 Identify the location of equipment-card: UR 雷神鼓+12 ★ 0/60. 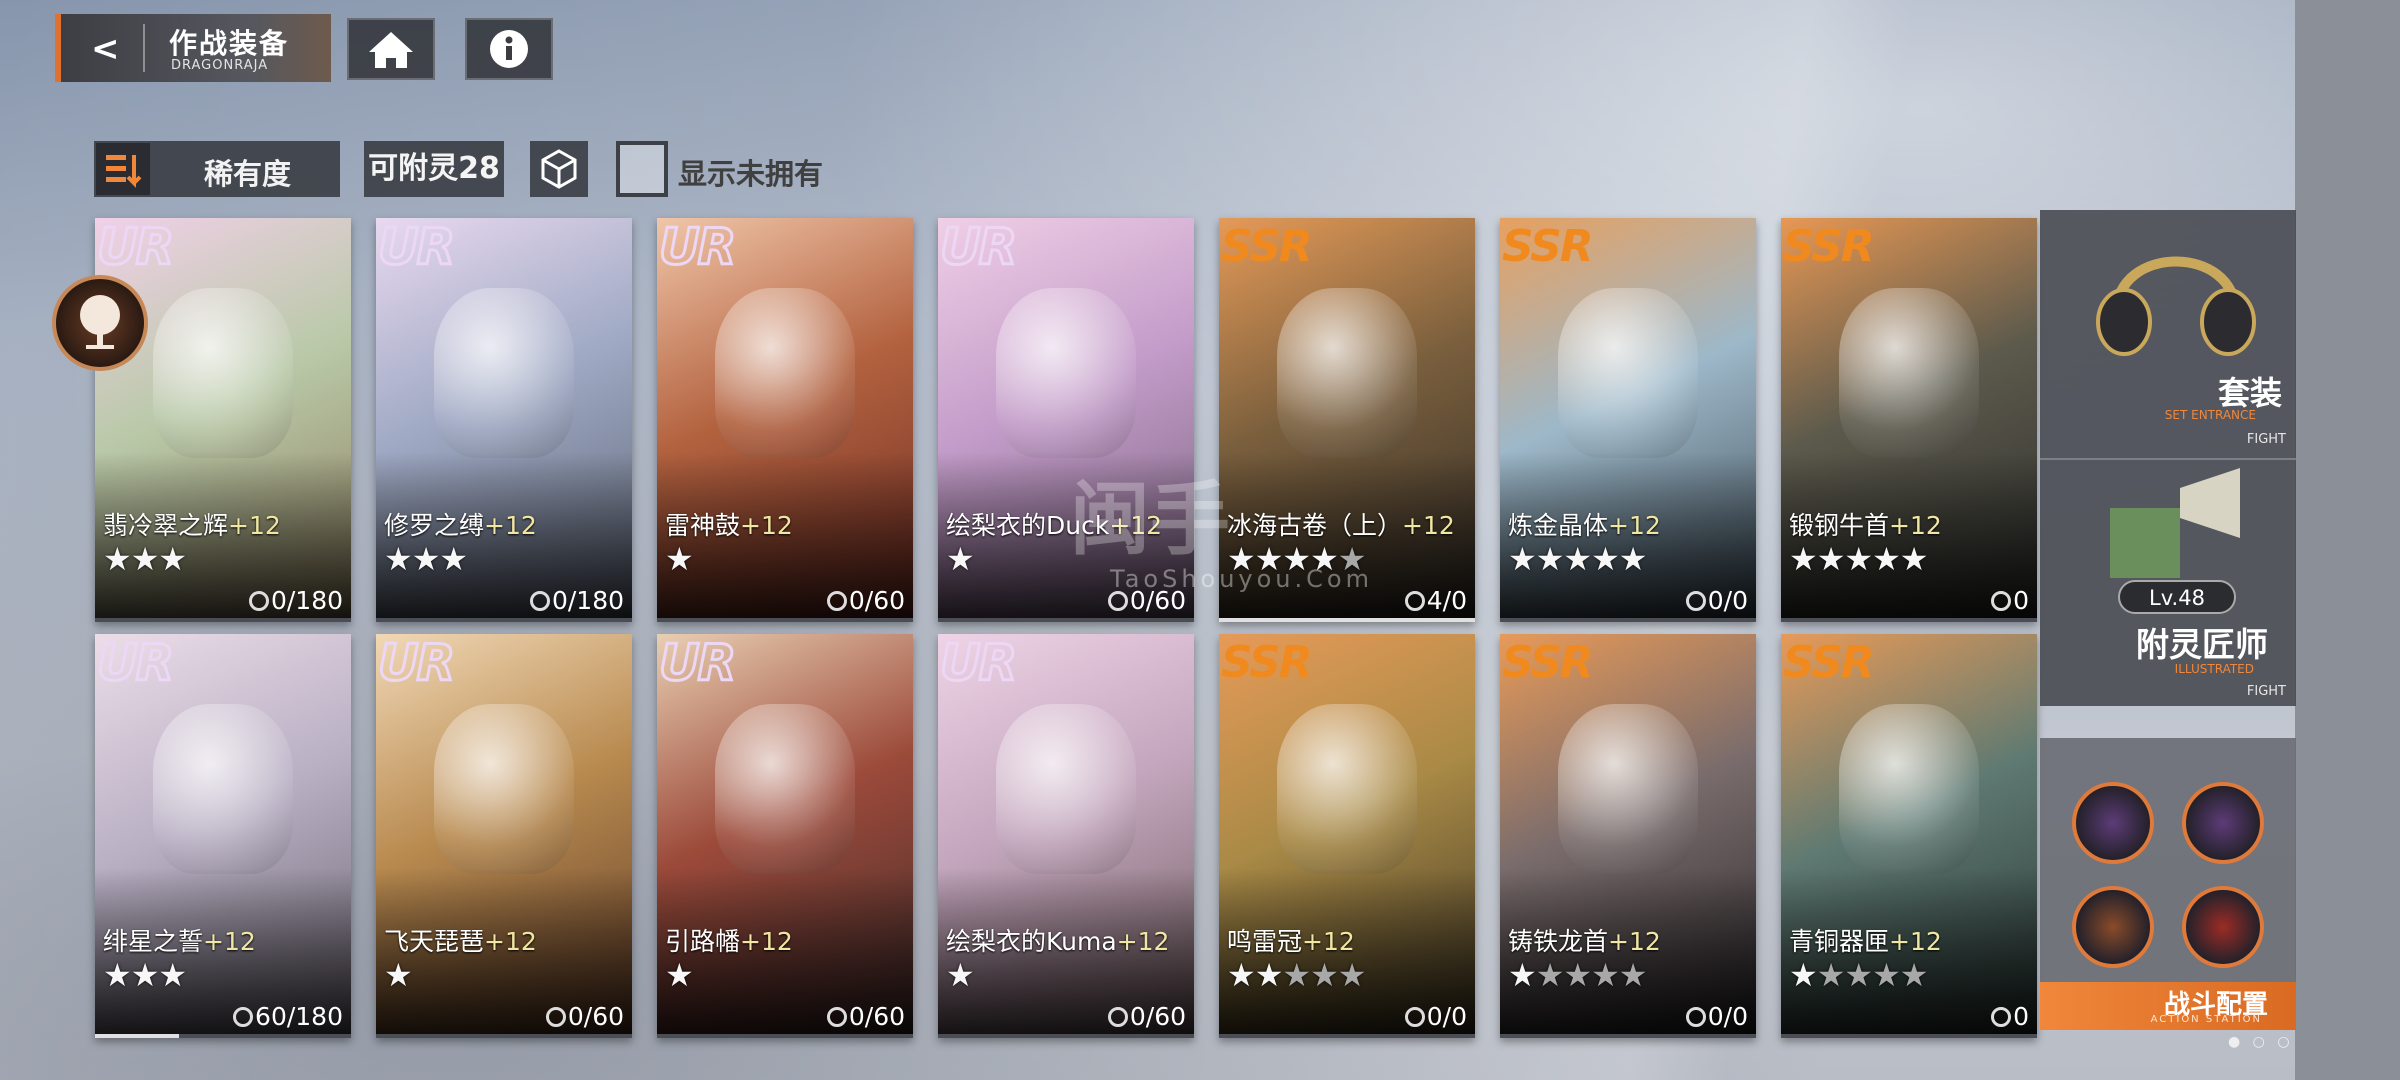
(785, 420).